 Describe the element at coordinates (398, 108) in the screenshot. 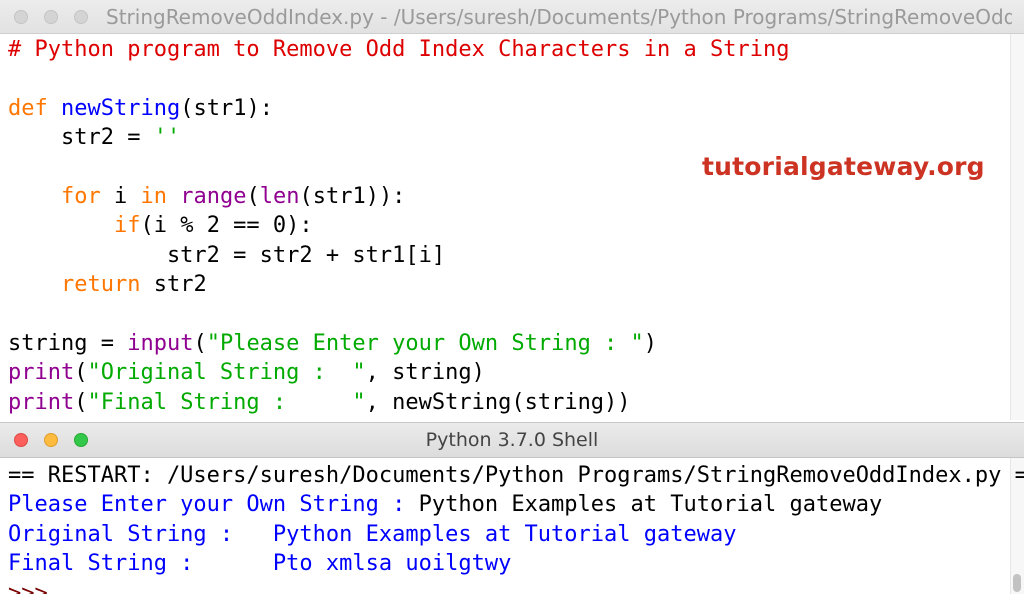

I see `editor-code-line: def newString(str1):` at that location.